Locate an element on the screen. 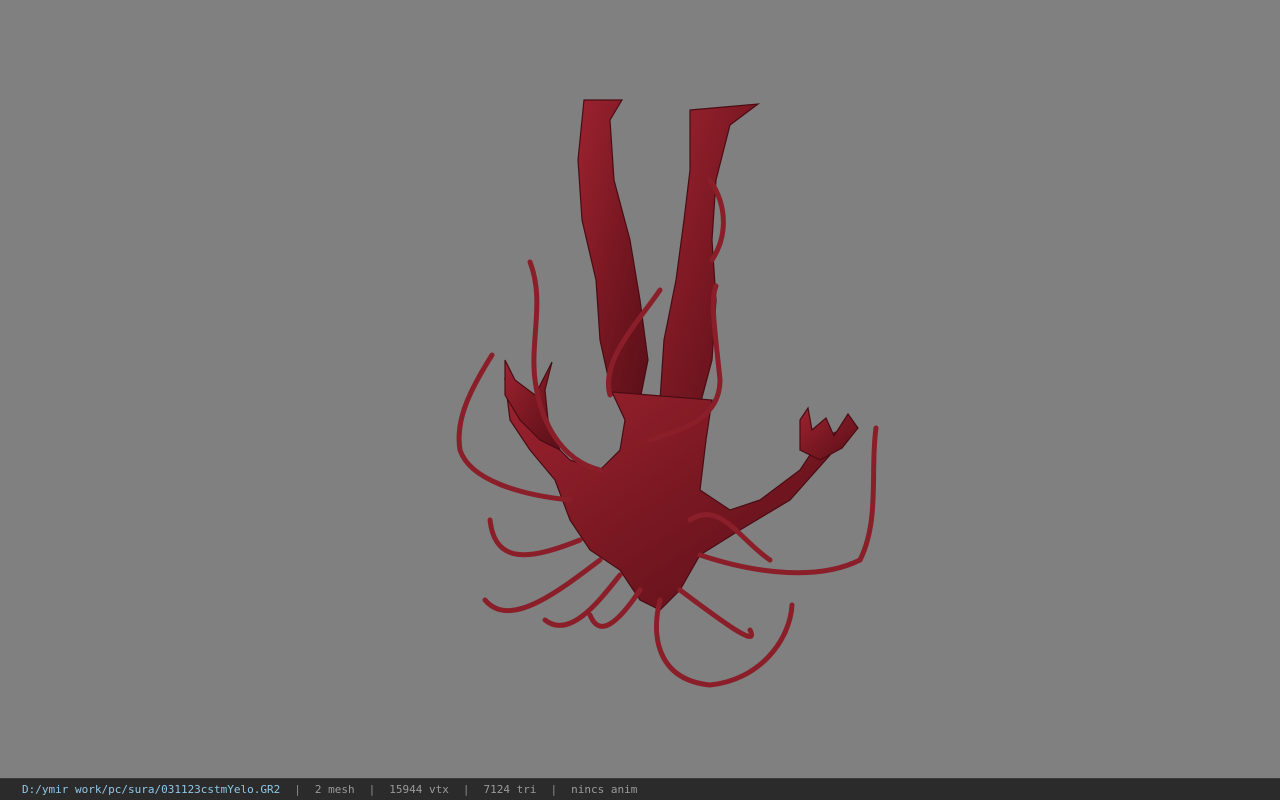  triangle-count: 7124 tri is located at coordinates (510, 789).